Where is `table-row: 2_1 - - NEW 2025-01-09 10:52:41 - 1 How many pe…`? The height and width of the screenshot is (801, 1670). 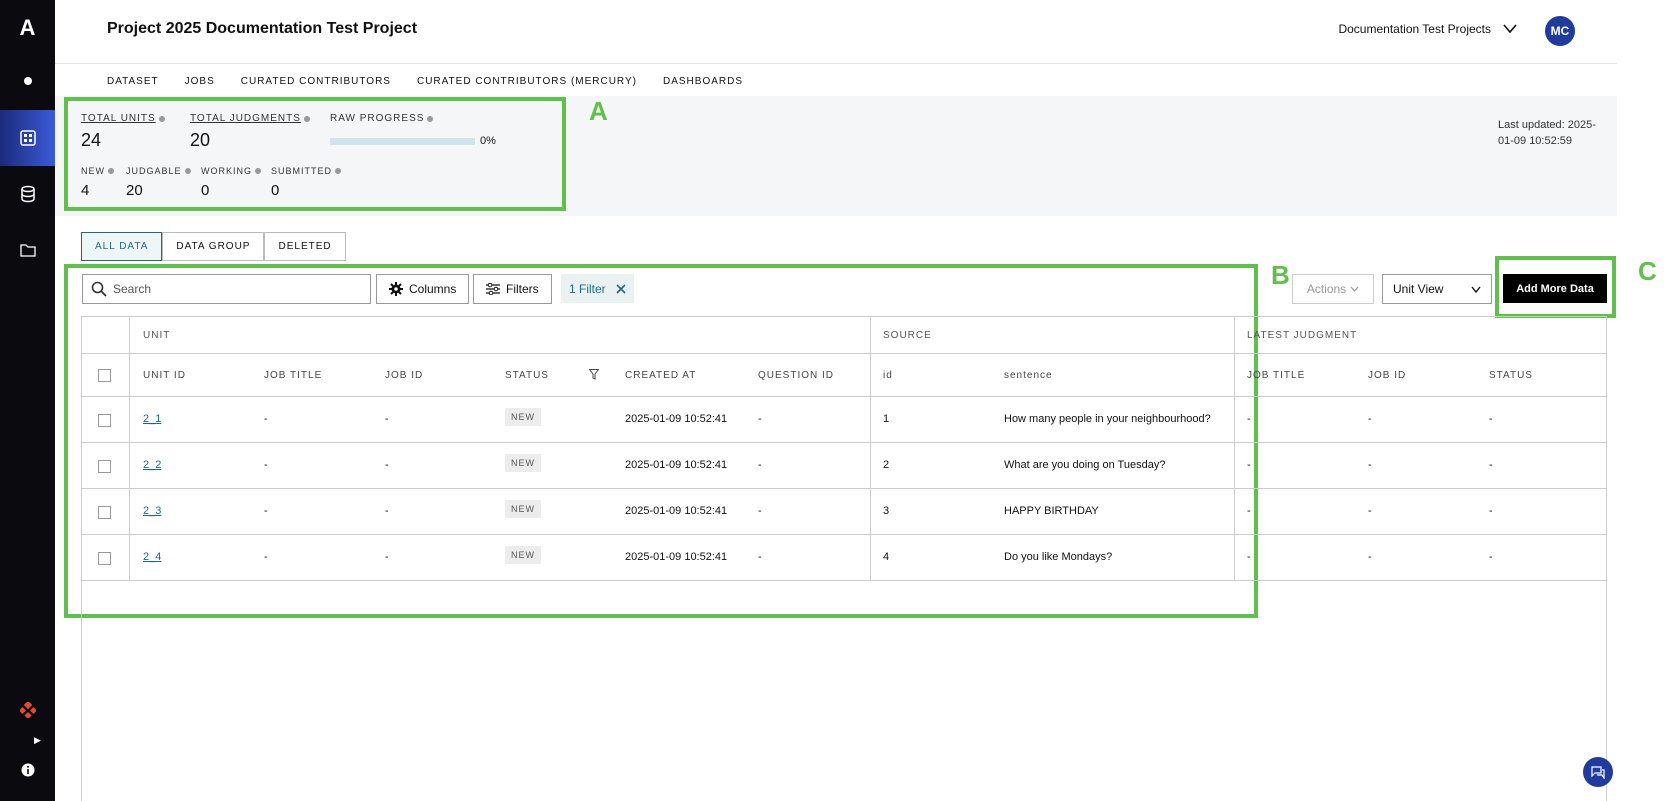 table-row: 2_1 - - NEW 2025-01-09 10:52:41 - 1 How many pe… is located at coordinates (844, 420).